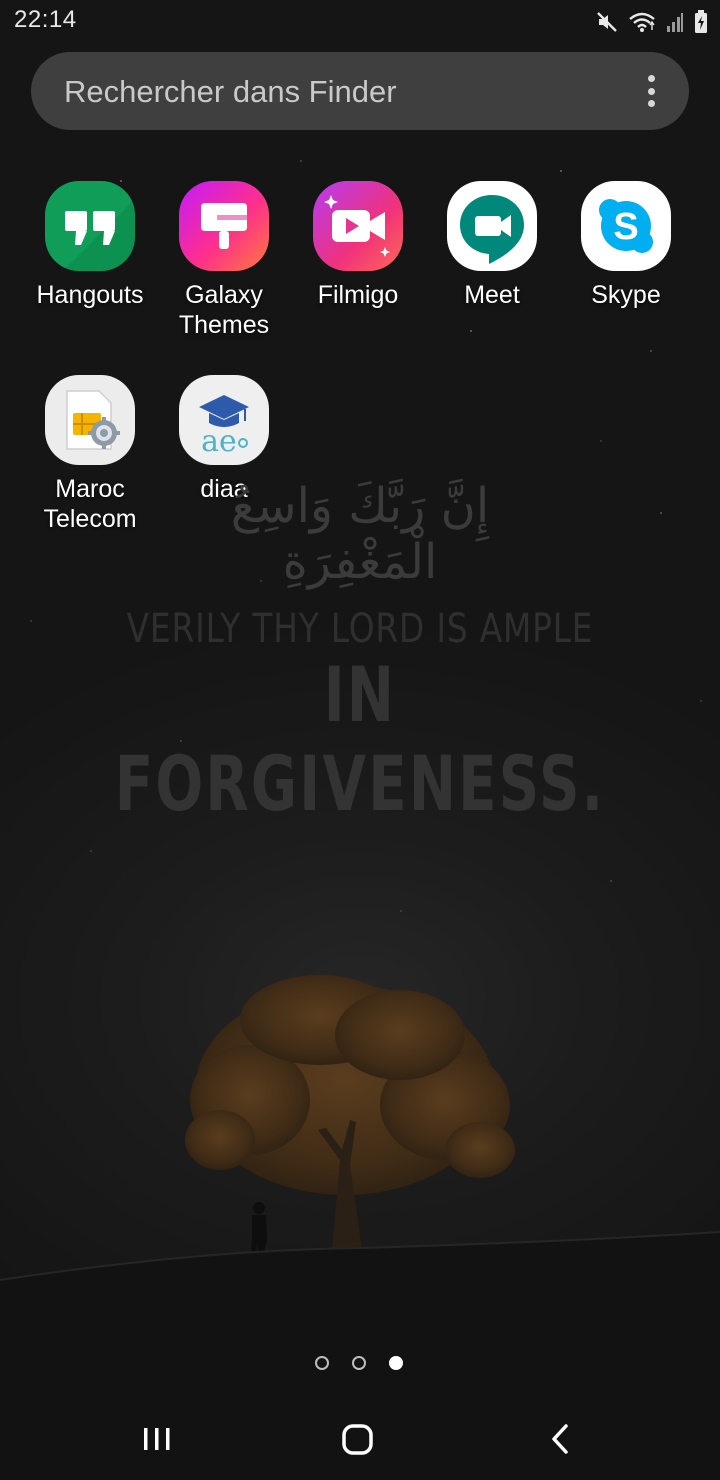 Image resolution: width=720 pixels, height=1480 pixels. I want to click on app-hangouts: Hangouts, so click(90, 245).